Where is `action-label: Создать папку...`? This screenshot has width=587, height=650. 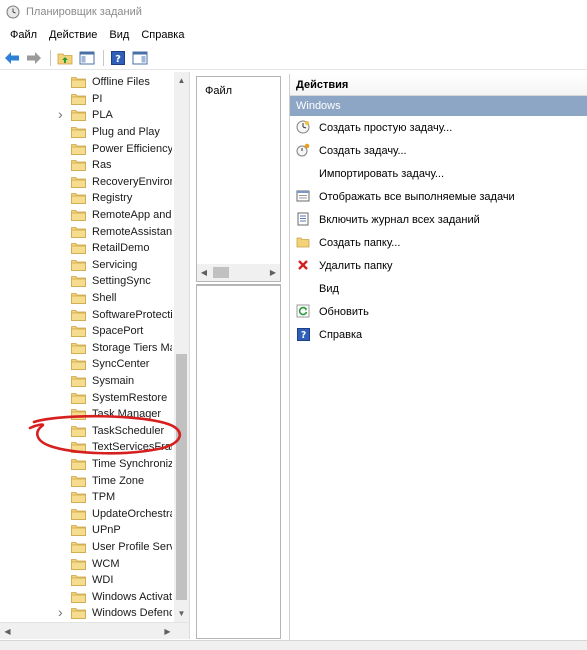 action-label: Создать папку... is located at coordinates (360, 242).